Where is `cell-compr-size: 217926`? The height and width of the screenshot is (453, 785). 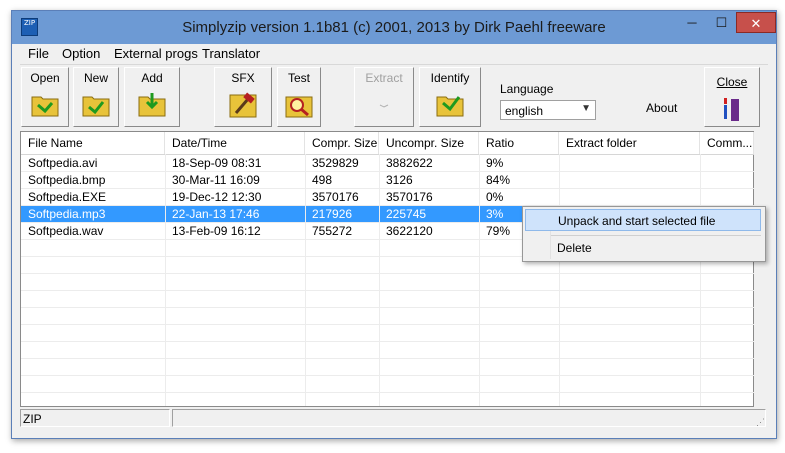 cell-compr-size: 217926 is located at coordinates (332, 214).